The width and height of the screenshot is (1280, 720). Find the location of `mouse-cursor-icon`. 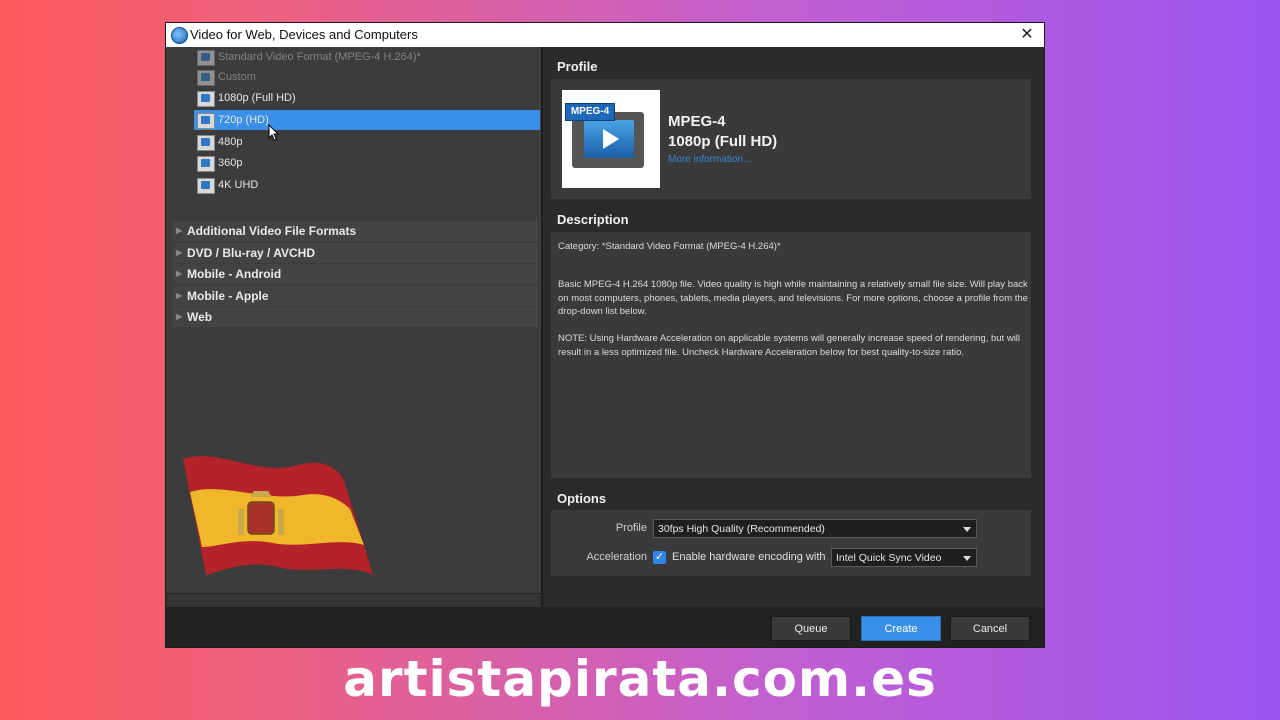

mouse-cursor-icon is located at coordinates (274, 133).